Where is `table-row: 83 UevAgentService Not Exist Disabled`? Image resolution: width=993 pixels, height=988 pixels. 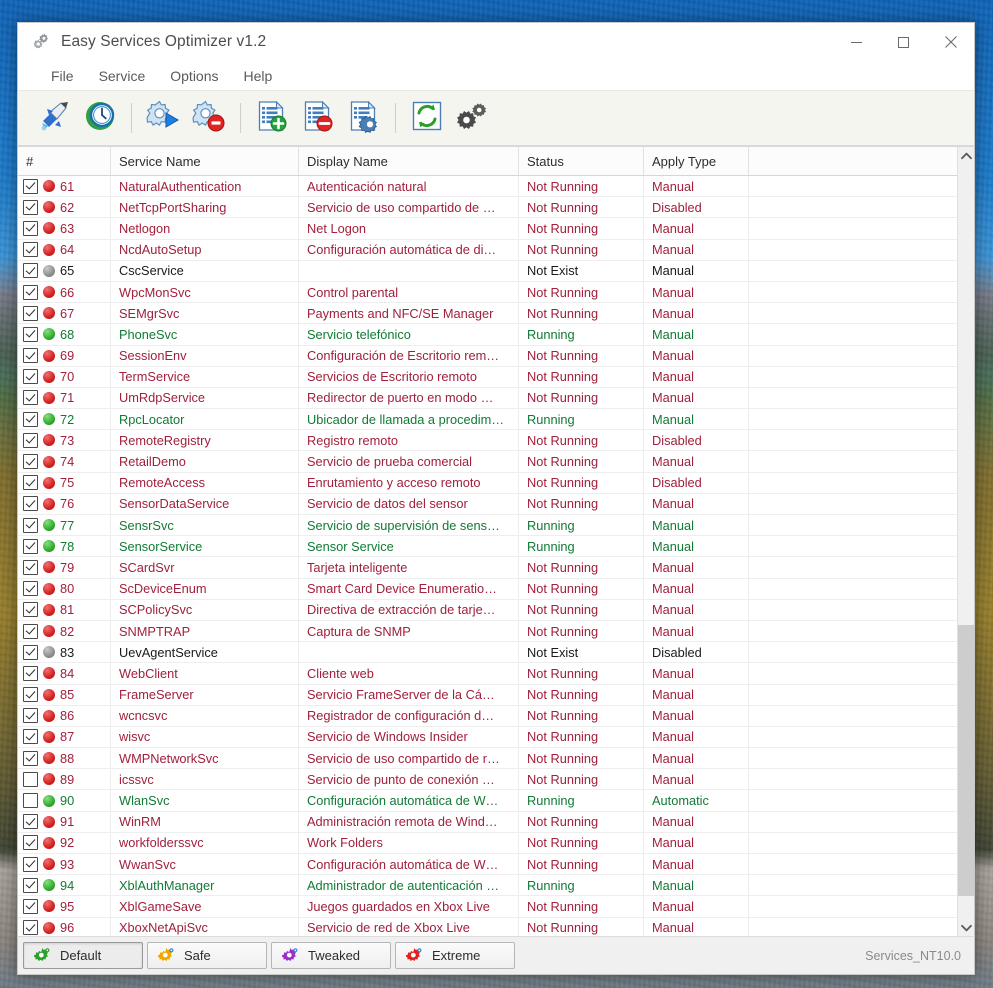
table-row: 83 UevAgentService Not Exist Disabled is located at coordinates (496, 653).